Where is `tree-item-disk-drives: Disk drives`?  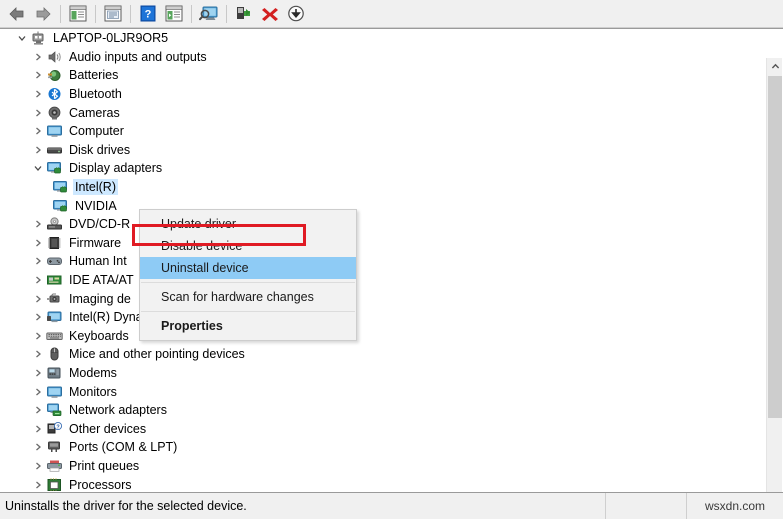
tree-item-disk-drives: Disk drives is located at coordinates (383, 150).